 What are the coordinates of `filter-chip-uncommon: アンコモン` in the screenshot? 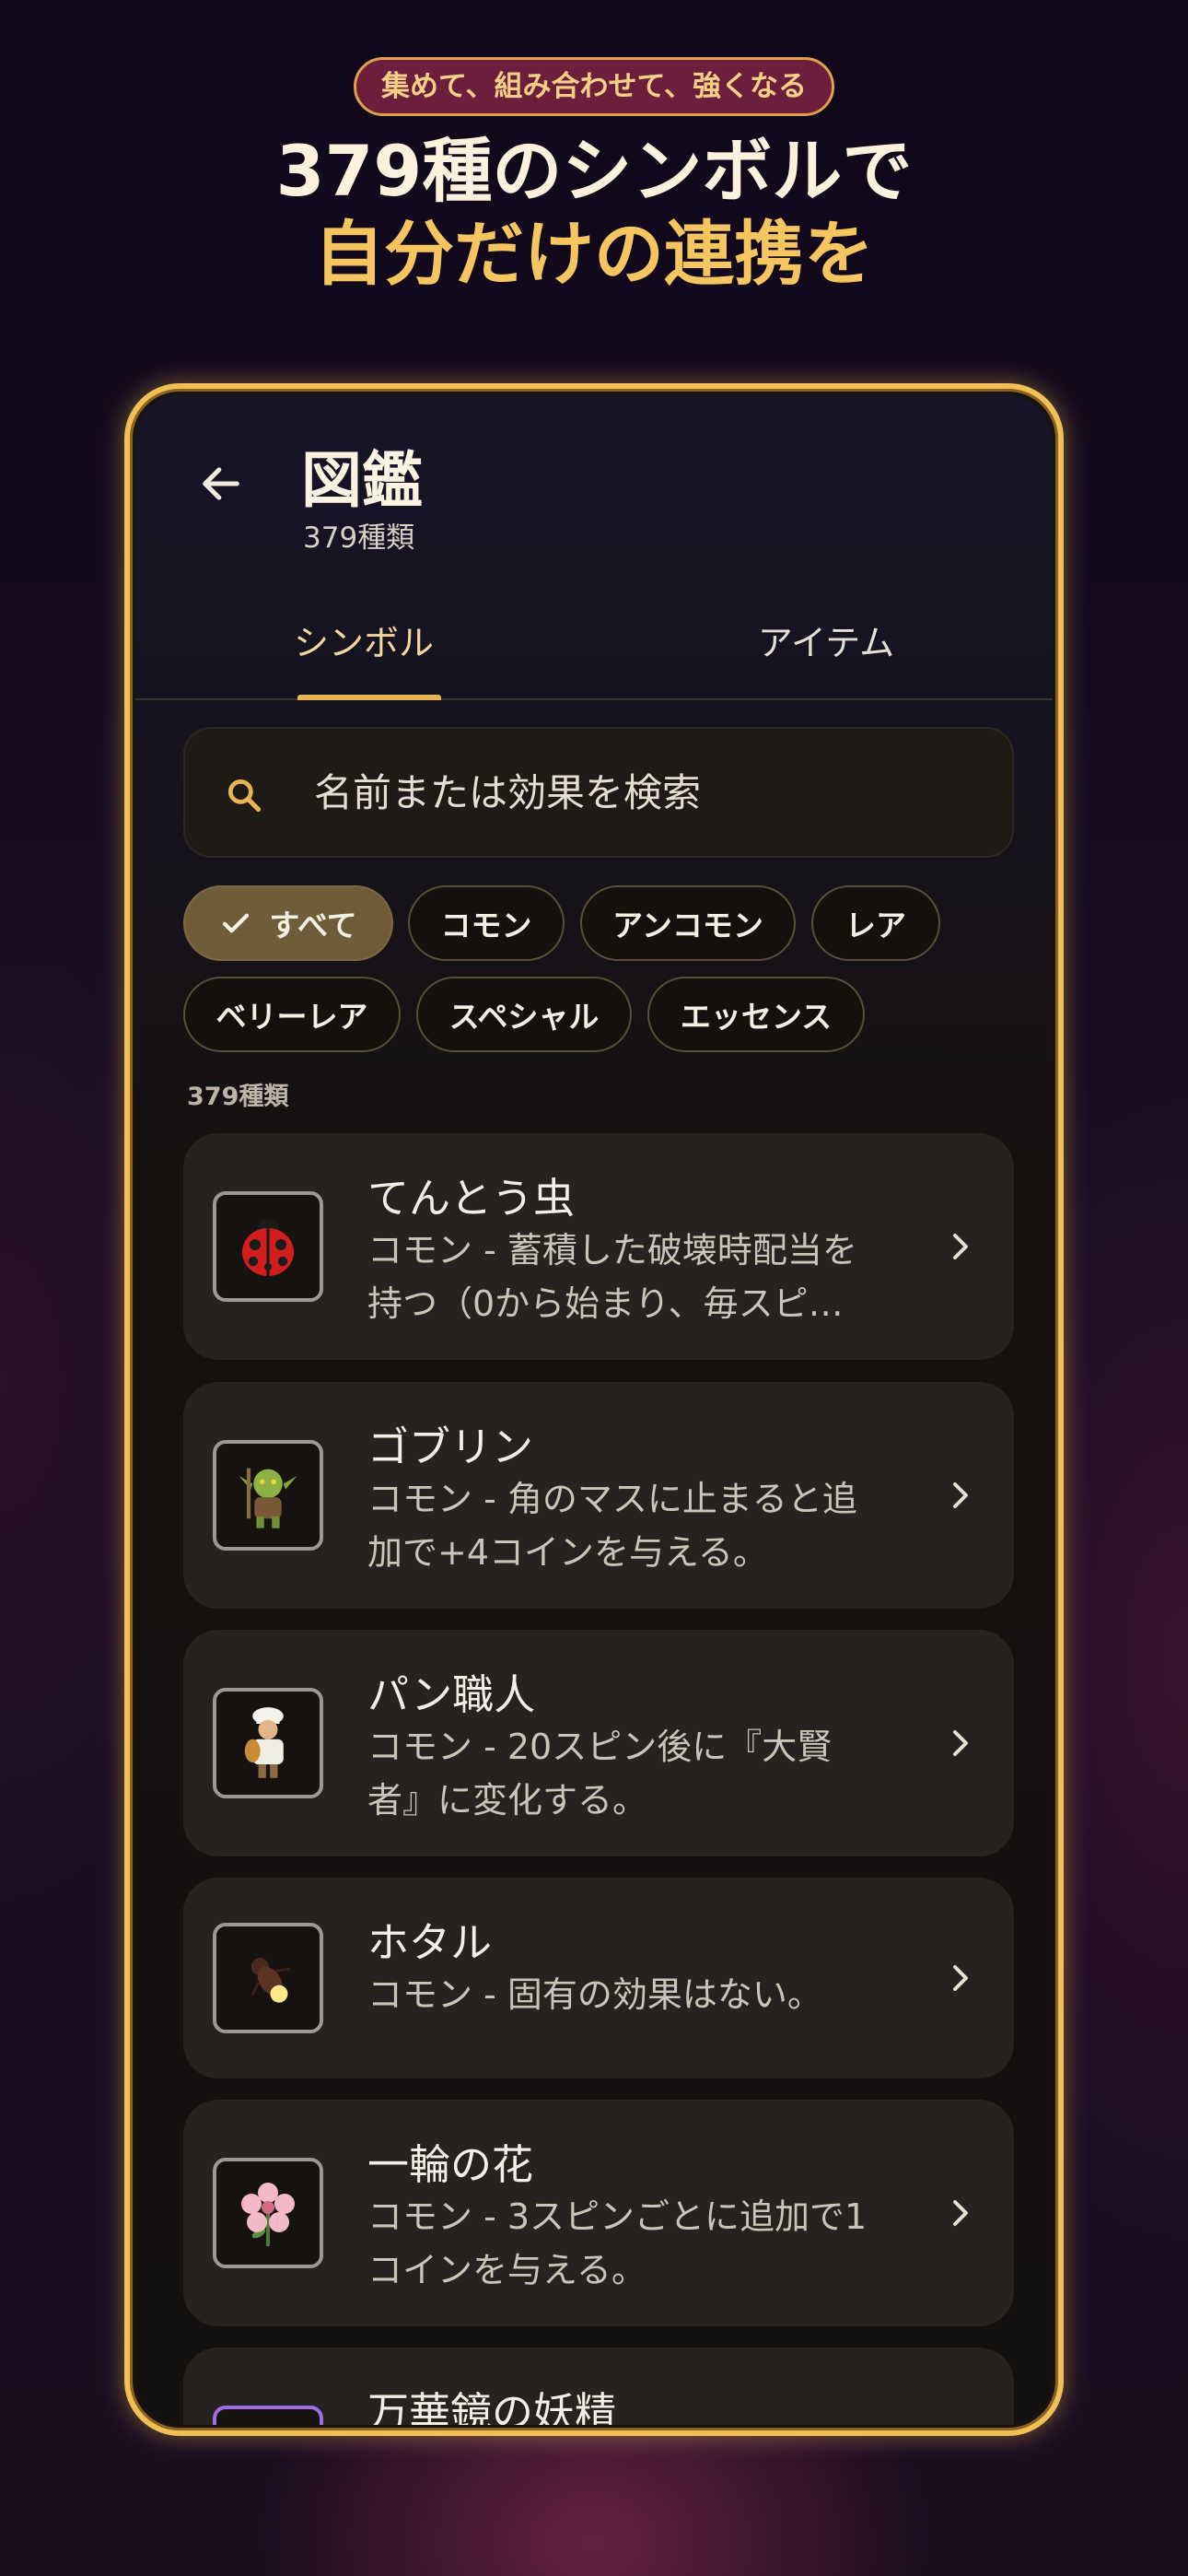 It's located at (688, 923).